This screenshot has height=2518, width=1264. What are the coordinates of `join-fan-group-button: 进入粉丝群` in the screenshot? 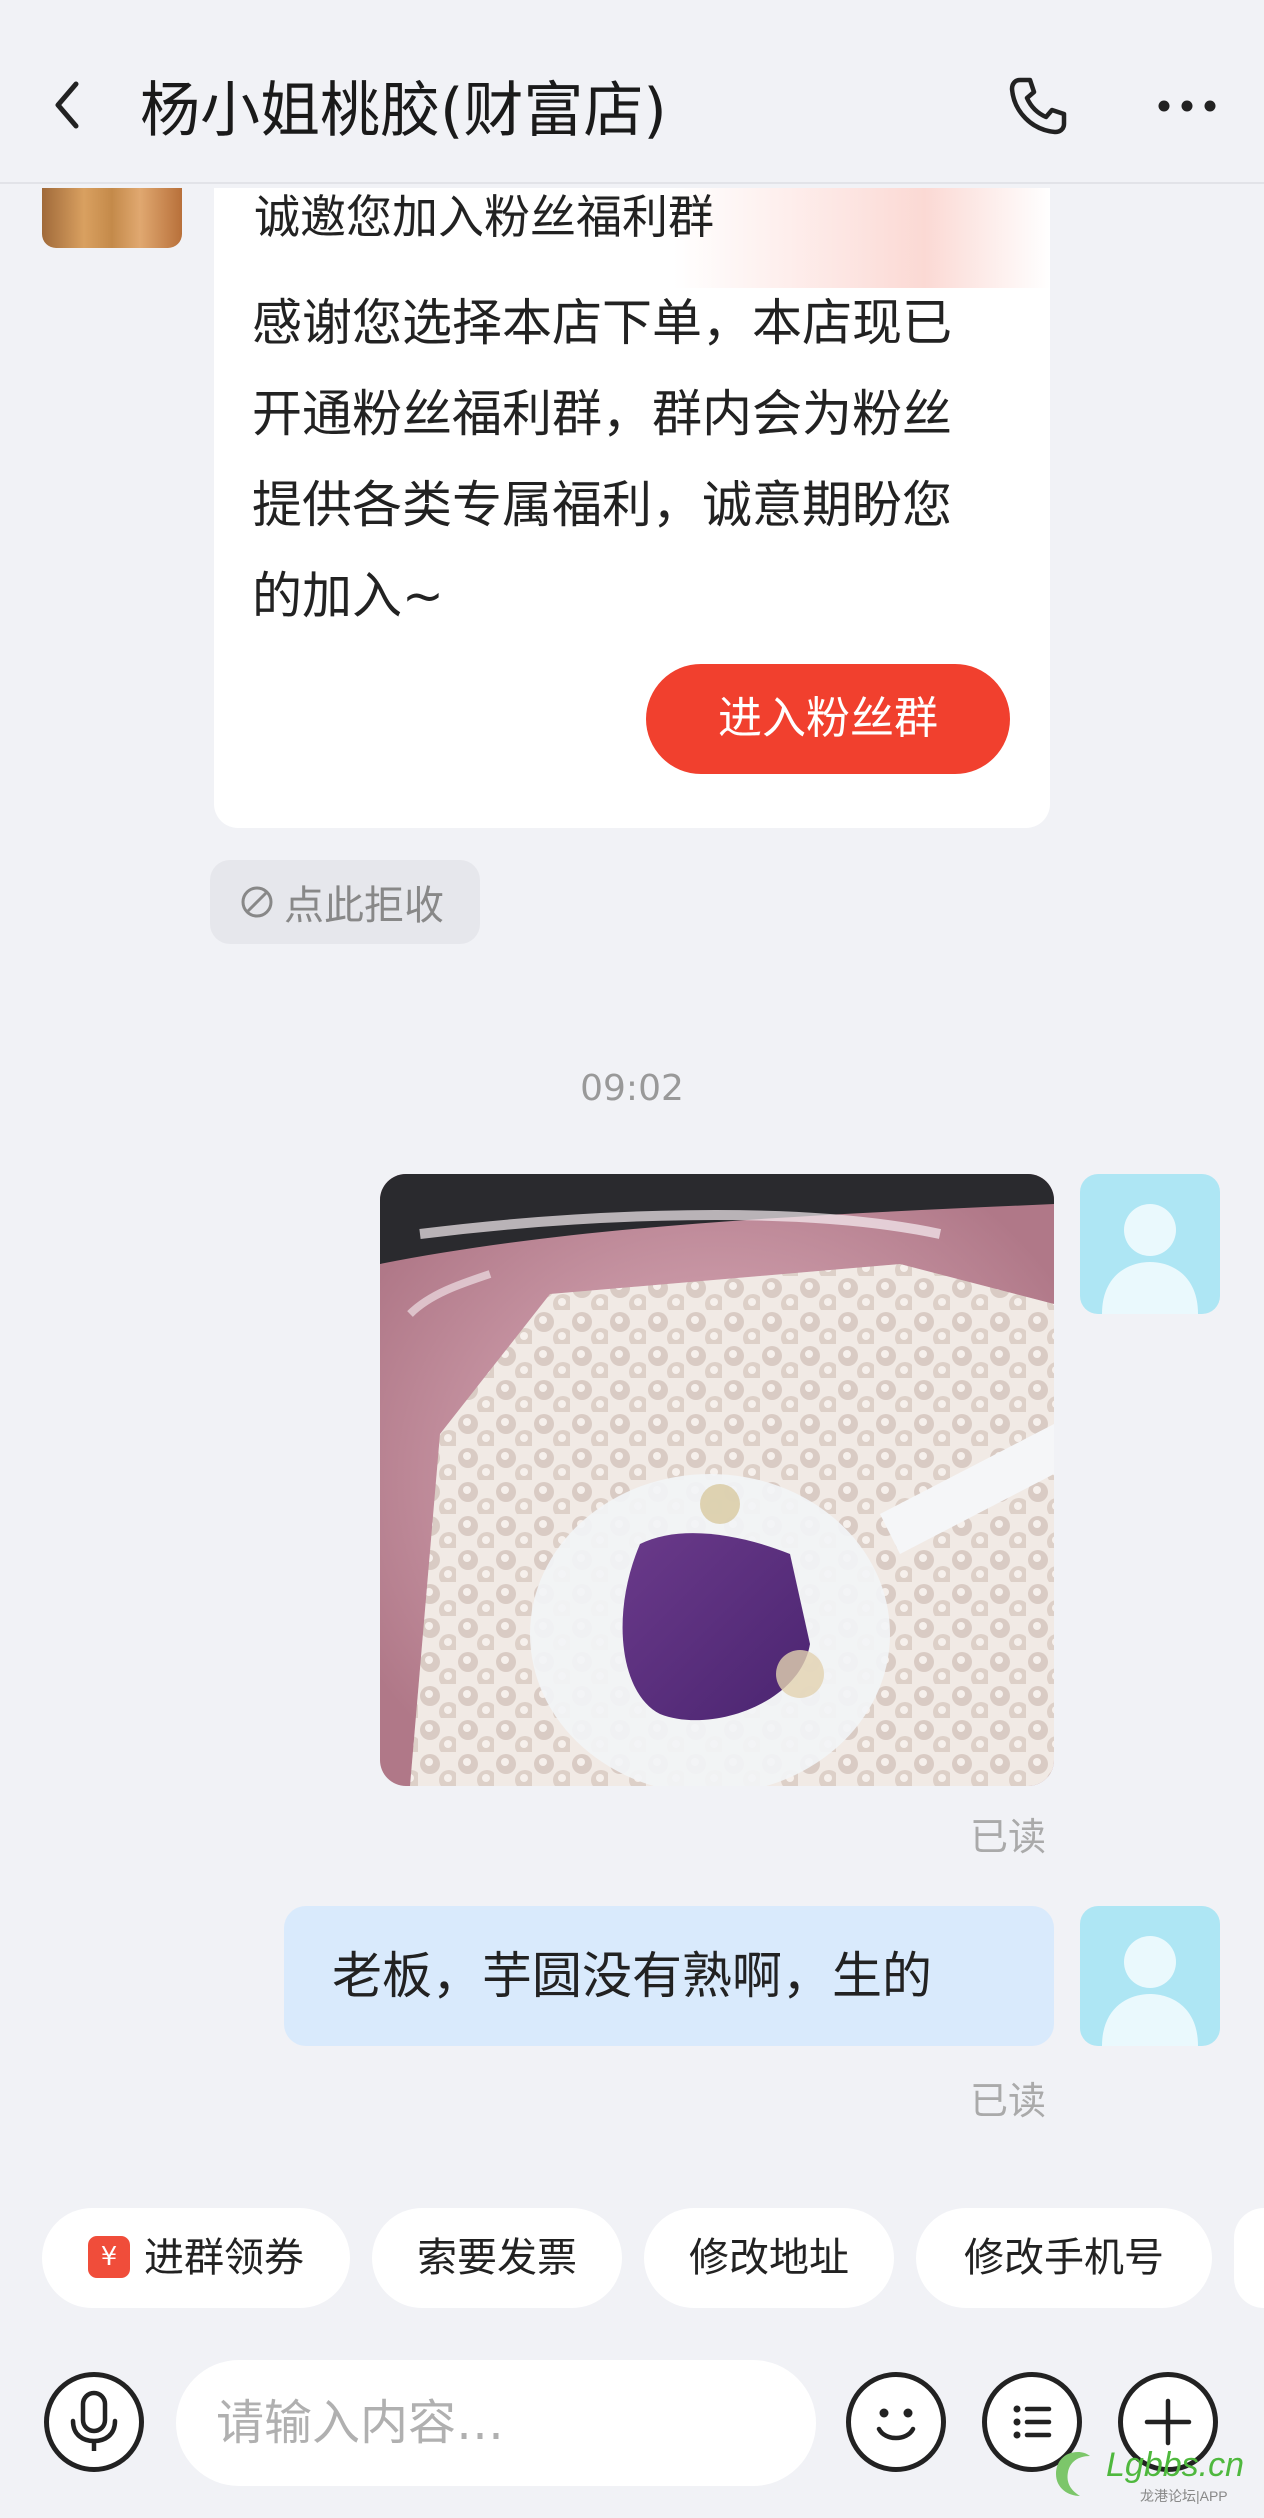 It's located at (828, 719).